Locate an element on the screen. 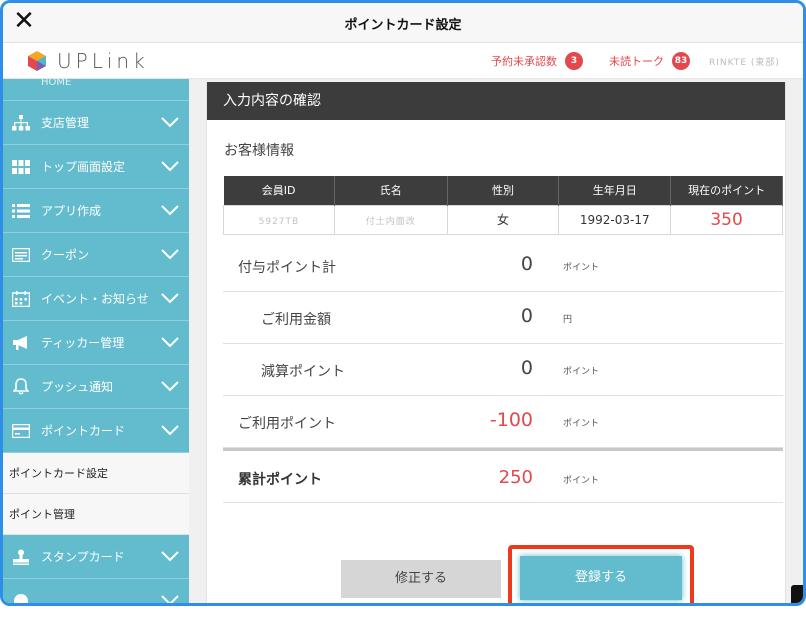 This screenshot has width=806, height=629. points-cell: 350 is located at coordinates (726, 219).